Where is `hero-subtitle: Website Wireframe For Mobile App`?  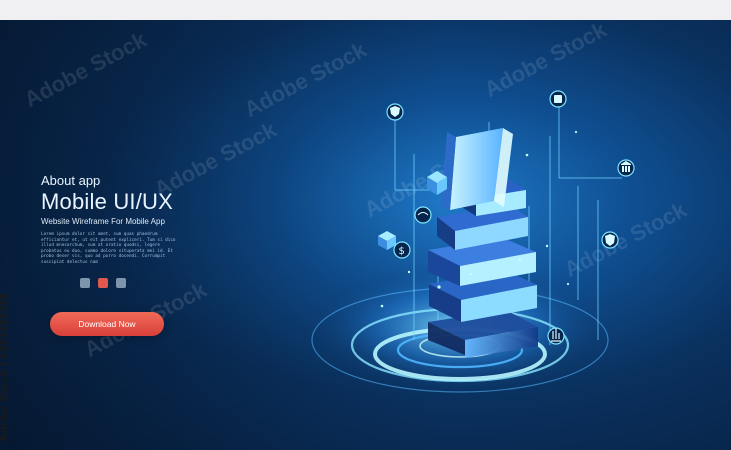 hero-subtitle: Website Wireframe For Mobile App is located at coordinates (103, 221).